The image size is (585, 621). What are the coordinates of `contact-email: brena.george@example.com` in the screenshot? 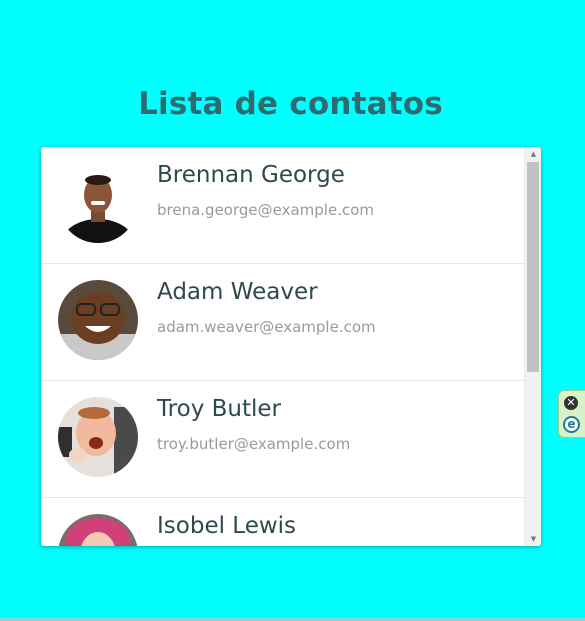 It's located at (266, 210).